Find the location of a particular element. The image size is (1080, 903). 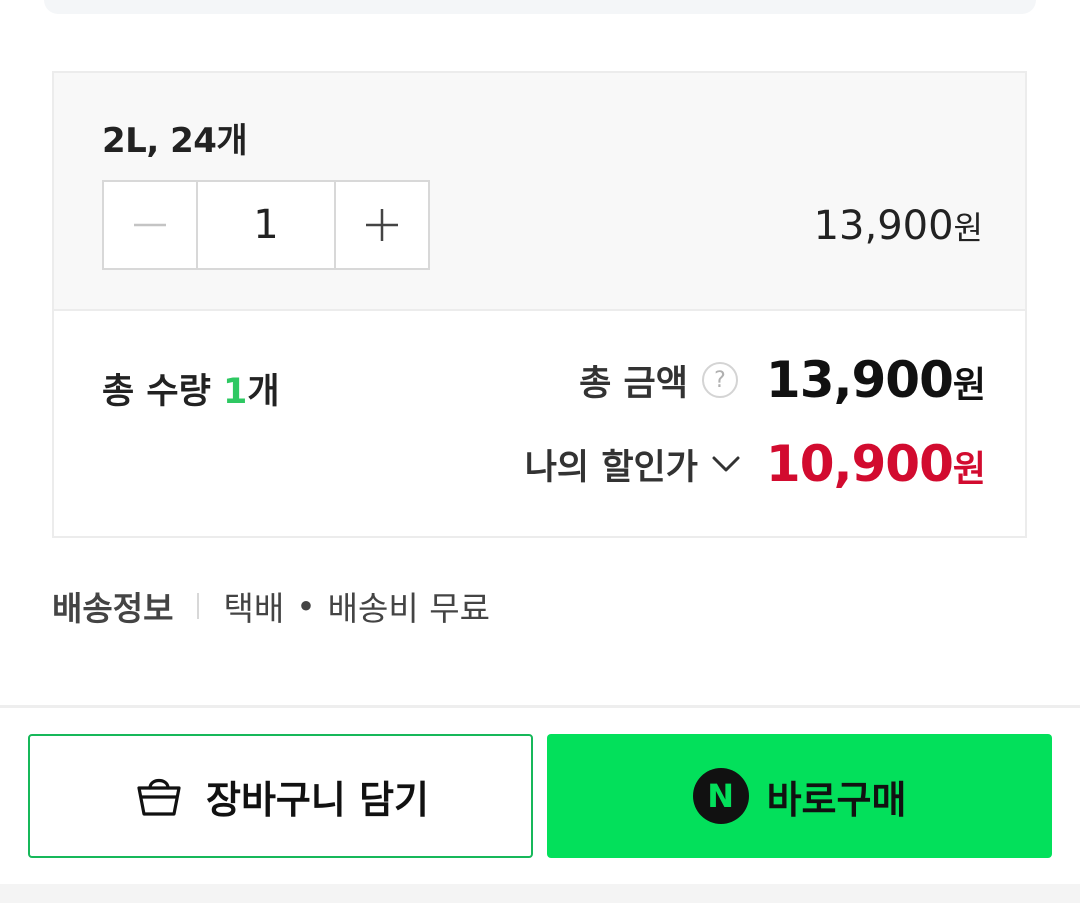

quantity-value: 1 is located at coordinates (266, 225).